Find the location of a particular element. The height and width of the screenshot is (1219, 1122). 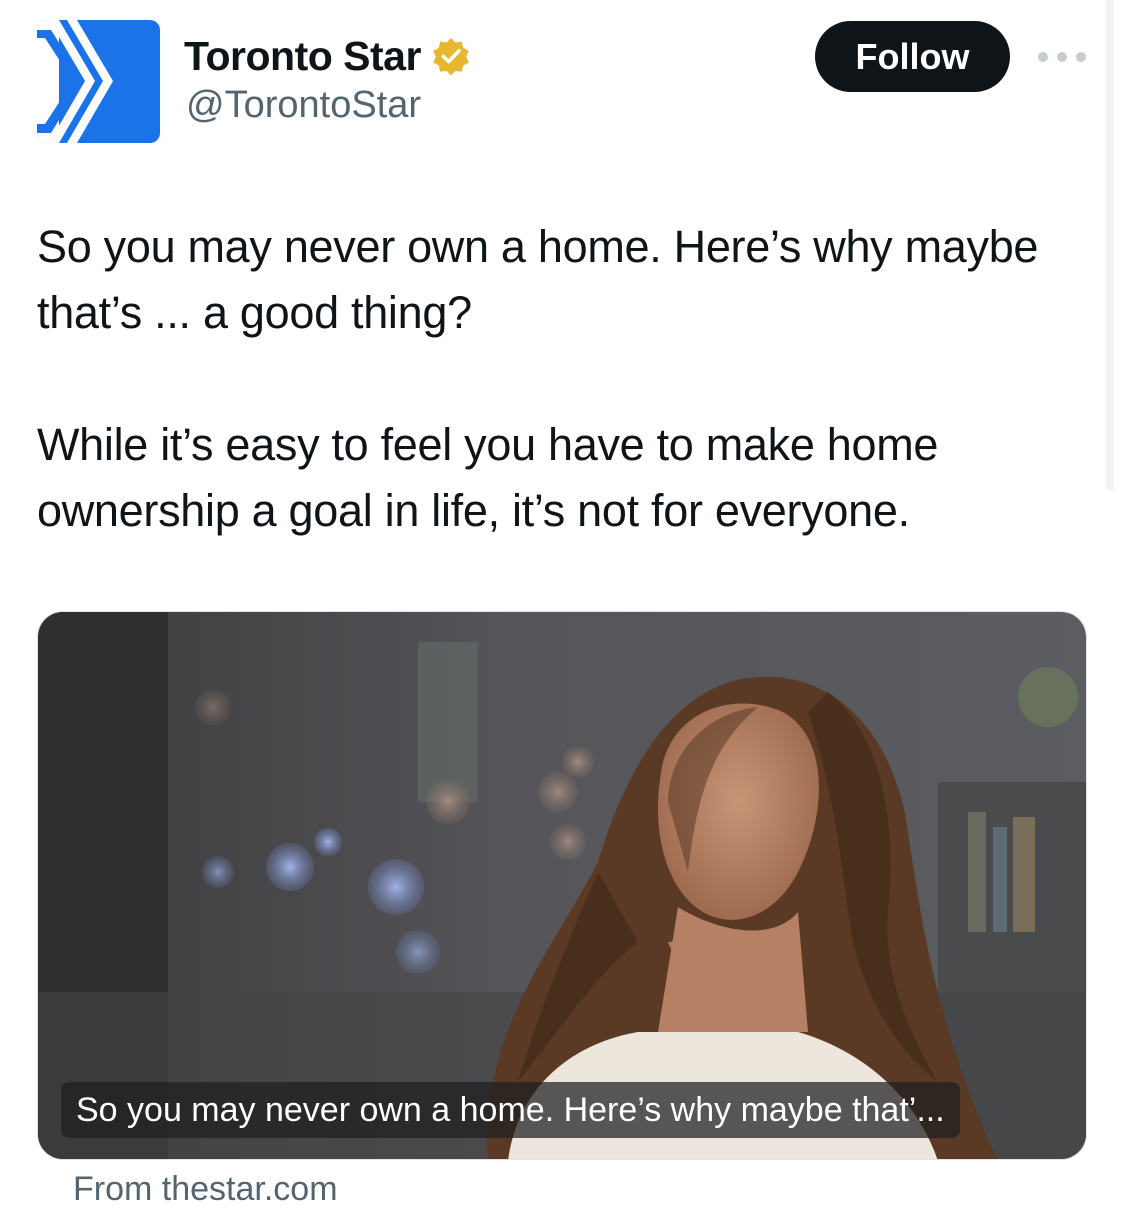

more-horizontal-icon is located at coordinates (1062, 57).